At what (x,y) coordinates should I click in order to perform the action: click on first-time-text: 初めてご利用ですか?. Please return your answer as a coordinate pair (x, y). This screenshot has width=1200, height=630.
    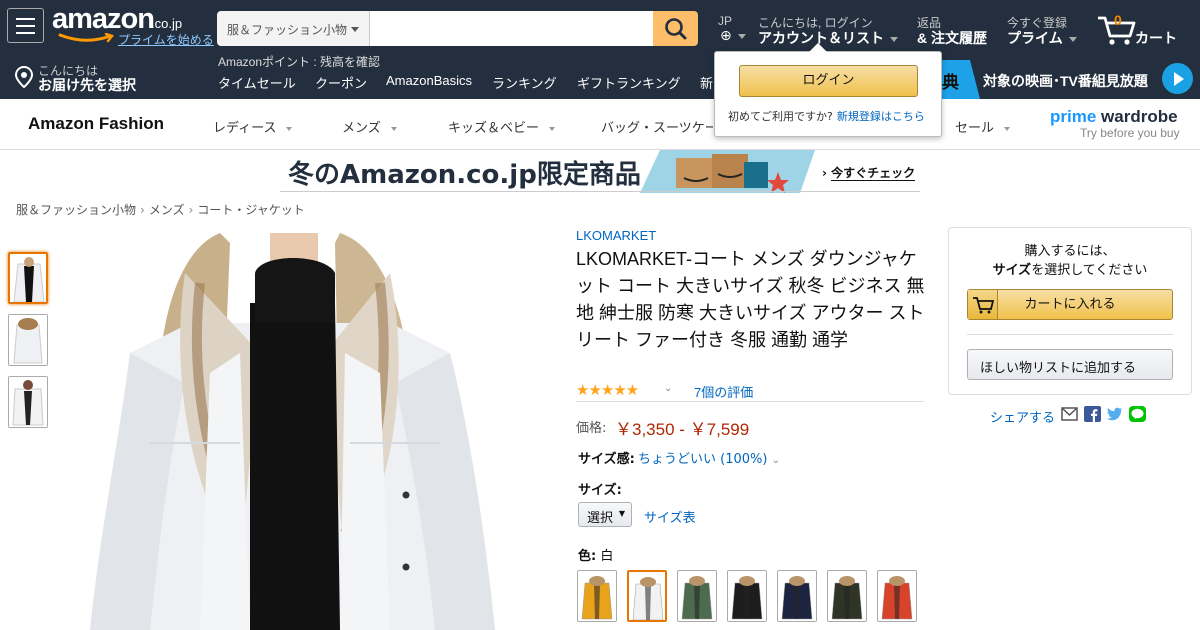
    Looking at the image, I should click on (780, 116).